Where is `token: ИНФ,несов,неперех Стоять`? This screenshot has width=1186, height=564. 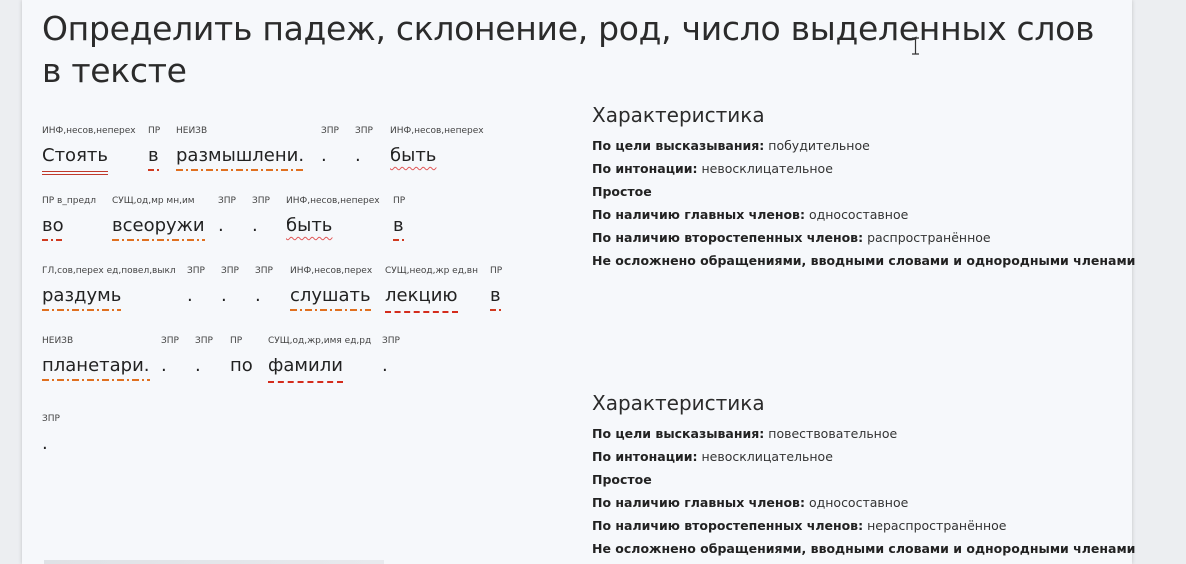
token: ИНФ,несов,неперех Стоять is located at coordinates (89, 150).